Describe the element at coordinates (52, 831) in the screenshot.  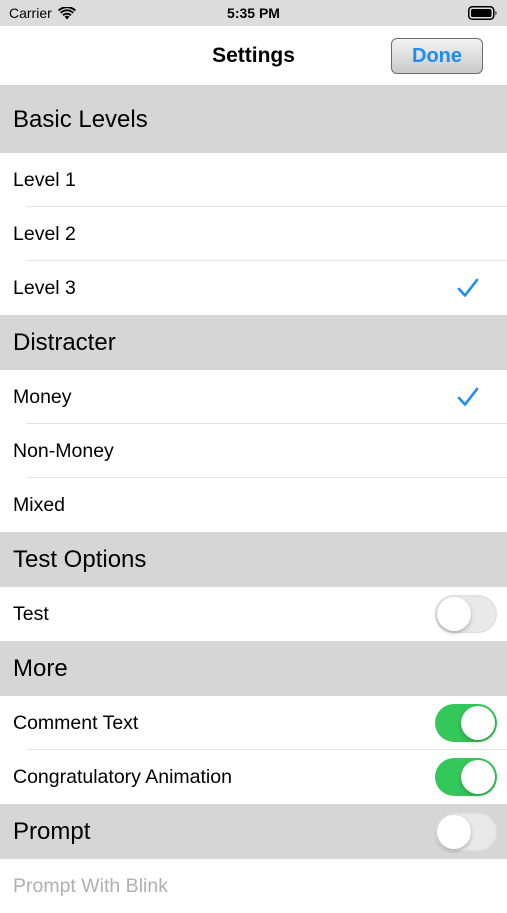
I see `section-title: Prompt` at that location.